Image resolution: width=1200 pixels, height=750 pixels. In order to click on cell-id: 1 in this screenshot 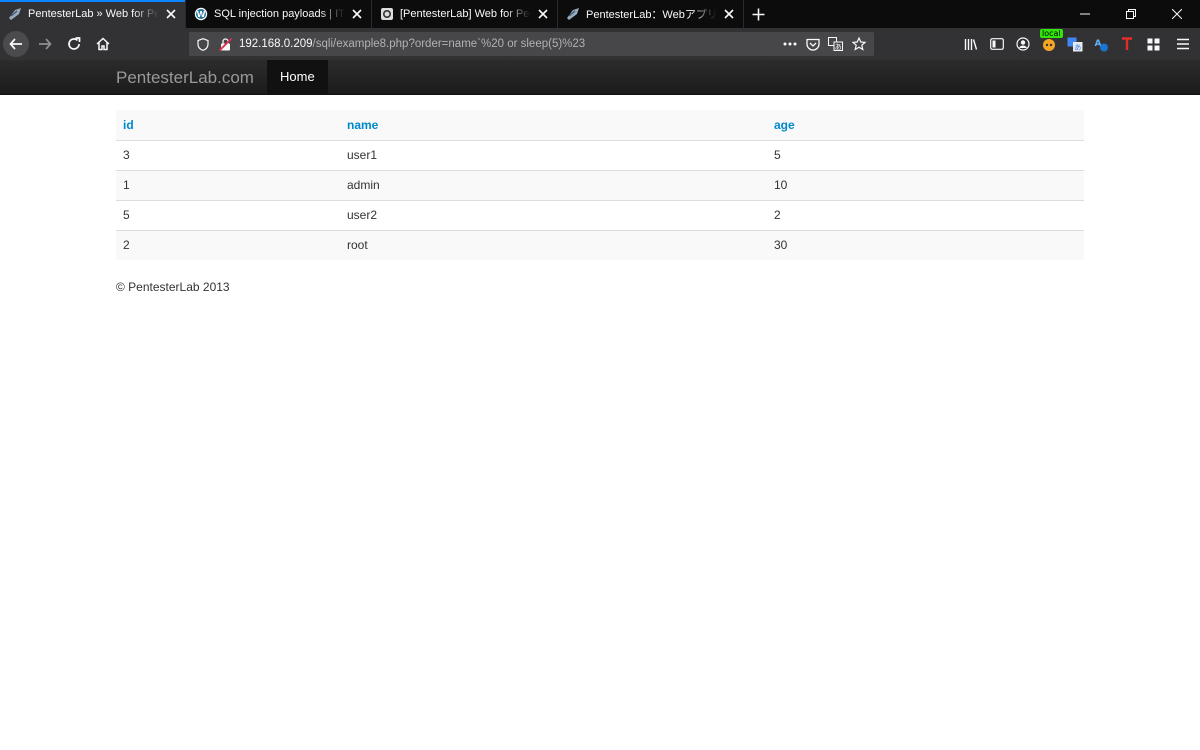, I will do `click(228, 184)`.